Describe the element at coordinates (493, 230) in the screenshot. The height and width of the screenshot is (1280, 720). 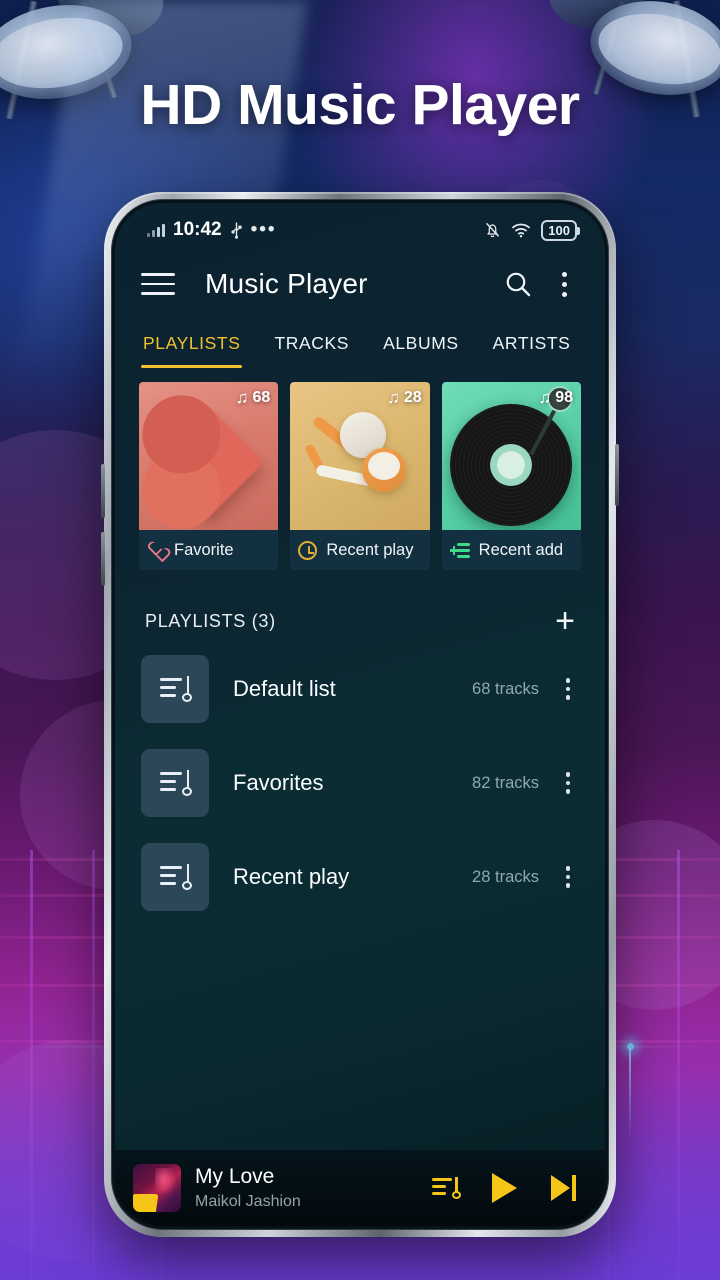
I see `bell-off-icon` at that location.